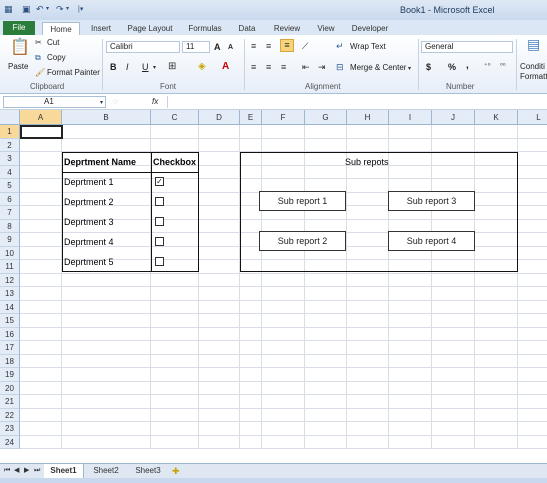 This screenshot has height=483, width=547. Describe the element at coordinates (115, 102) in the screenshot. I see `formula-cancel-icon: ◌` at that location.